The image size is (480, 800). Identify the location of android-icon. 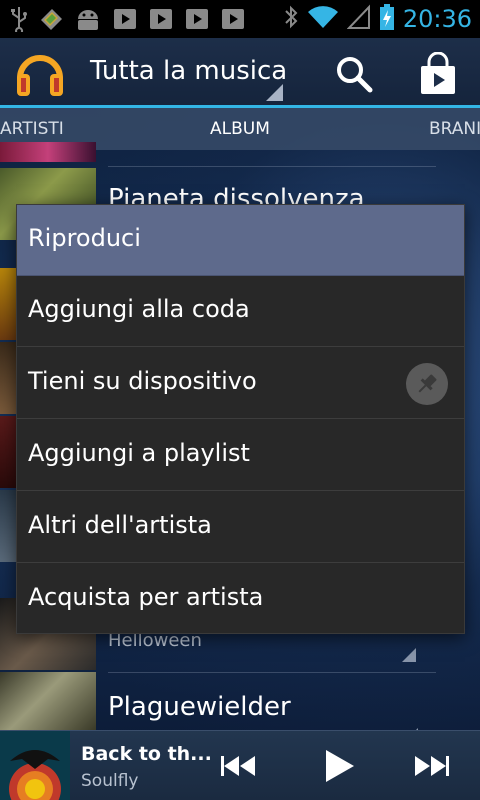
(88, 19).